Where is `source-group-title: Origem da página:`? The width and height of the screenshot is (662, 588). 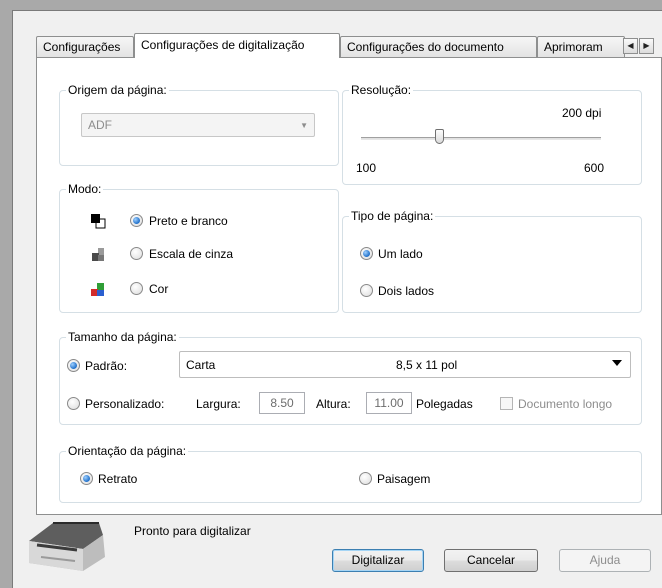 source-group-title: Origem da página: is located at coordinates (117, 90).